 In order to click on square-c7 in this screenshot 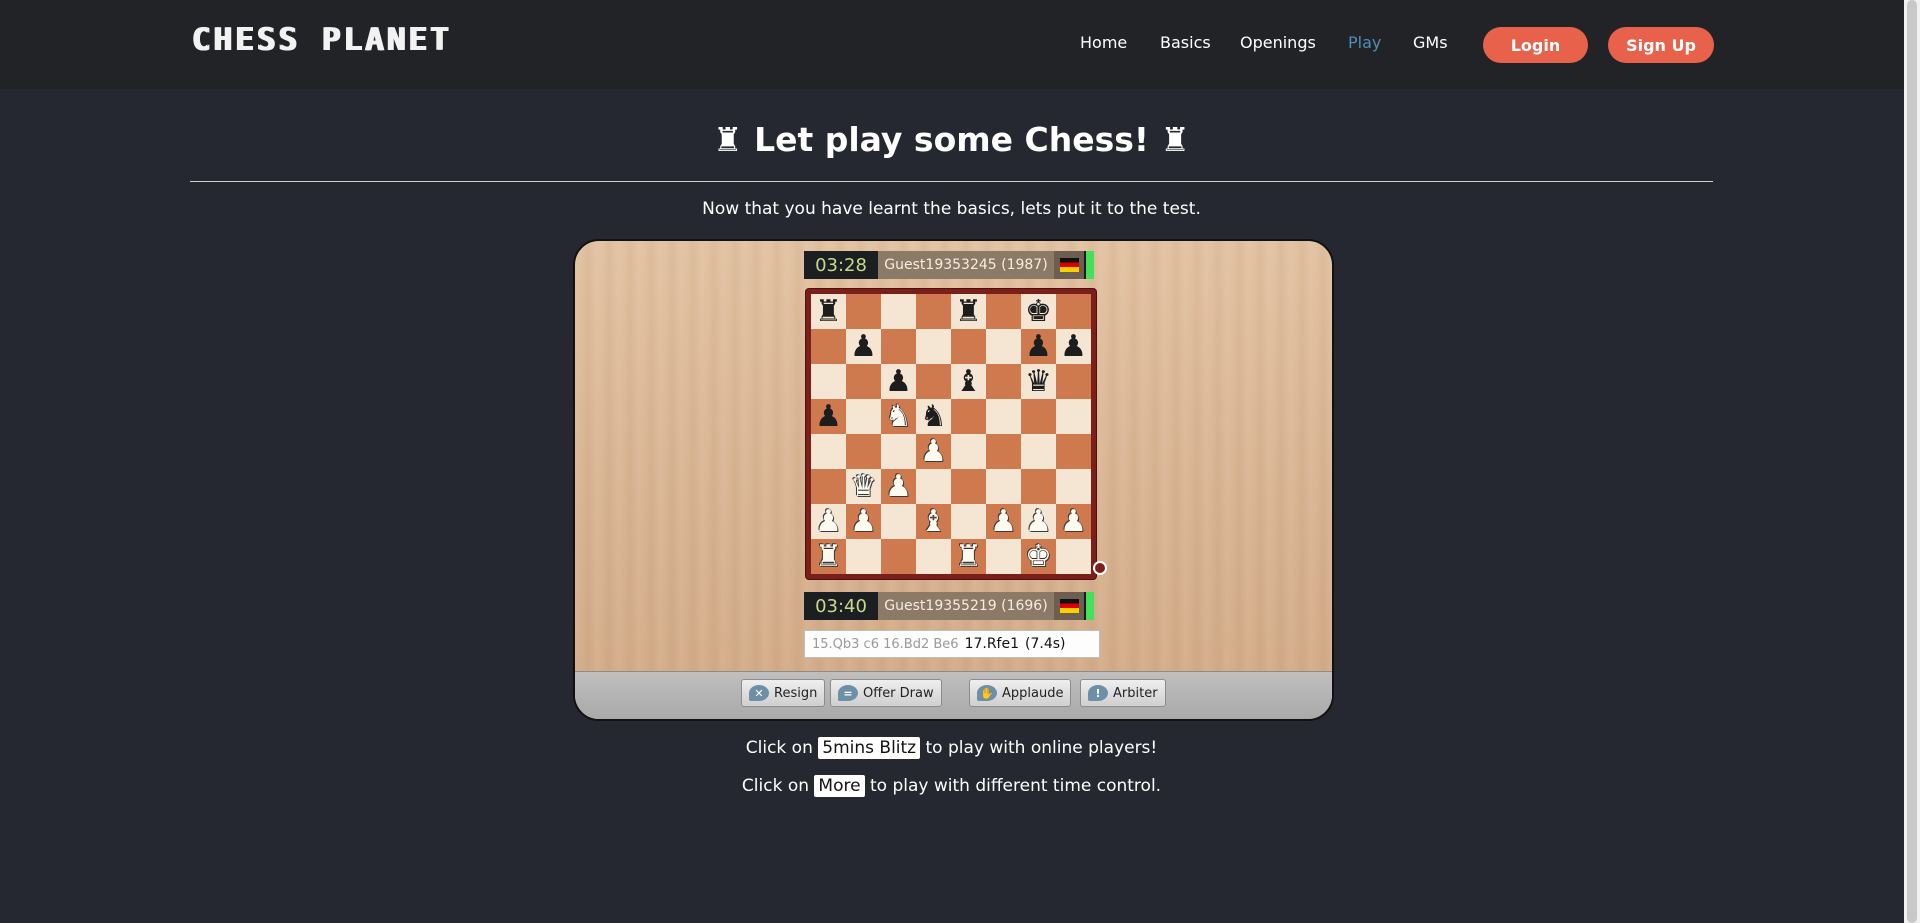, I will do `click(898, 346)`.